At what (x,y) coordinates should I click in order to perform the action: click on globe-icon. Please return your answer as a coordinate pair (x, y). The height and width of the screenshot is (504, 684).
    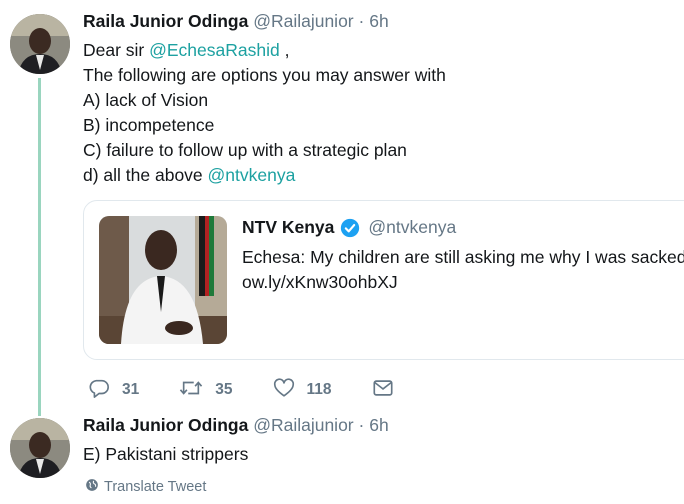
    Looking at the image, I should click on (94, 487).